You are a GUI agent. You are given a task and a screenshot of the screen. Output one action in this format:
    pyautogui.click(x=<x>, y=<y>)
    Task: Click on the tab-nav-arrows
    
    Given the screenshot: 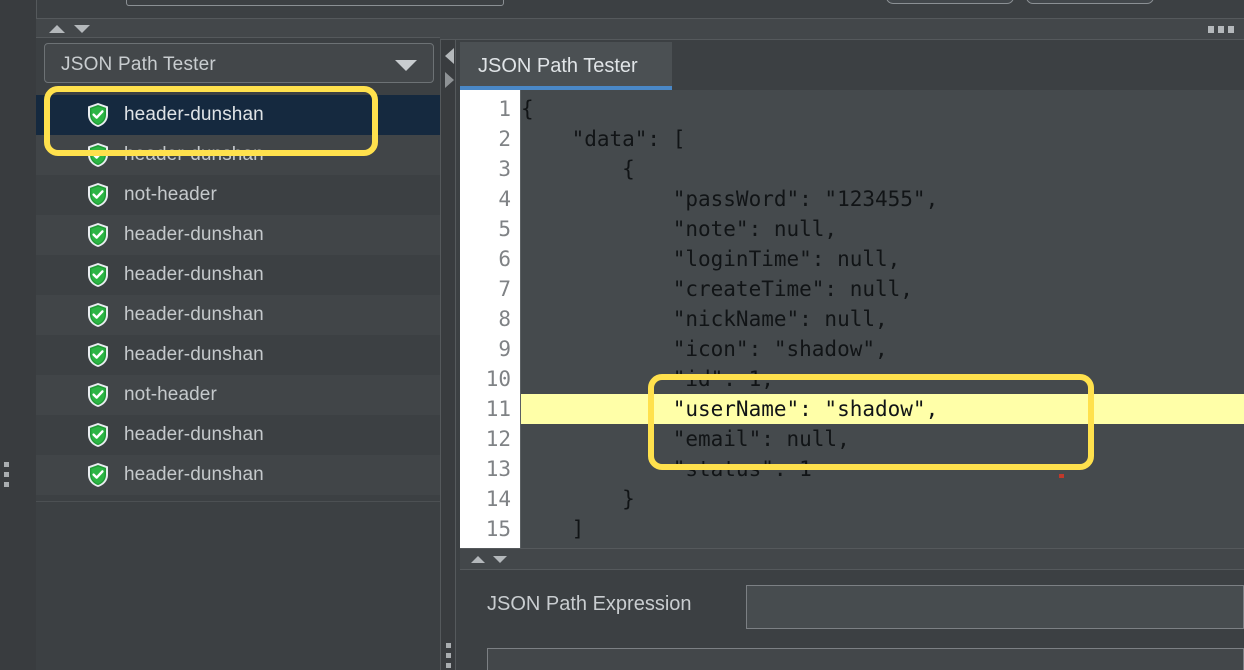 What is the action you would take?
    pyautogui.click(x=451, y=72)
    